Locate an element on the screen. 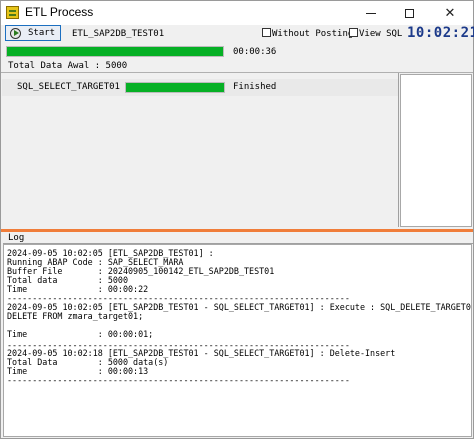 Image resolution: width=474 pixels, height=439 pixels. app-icon is located at coordinates (12, 12).